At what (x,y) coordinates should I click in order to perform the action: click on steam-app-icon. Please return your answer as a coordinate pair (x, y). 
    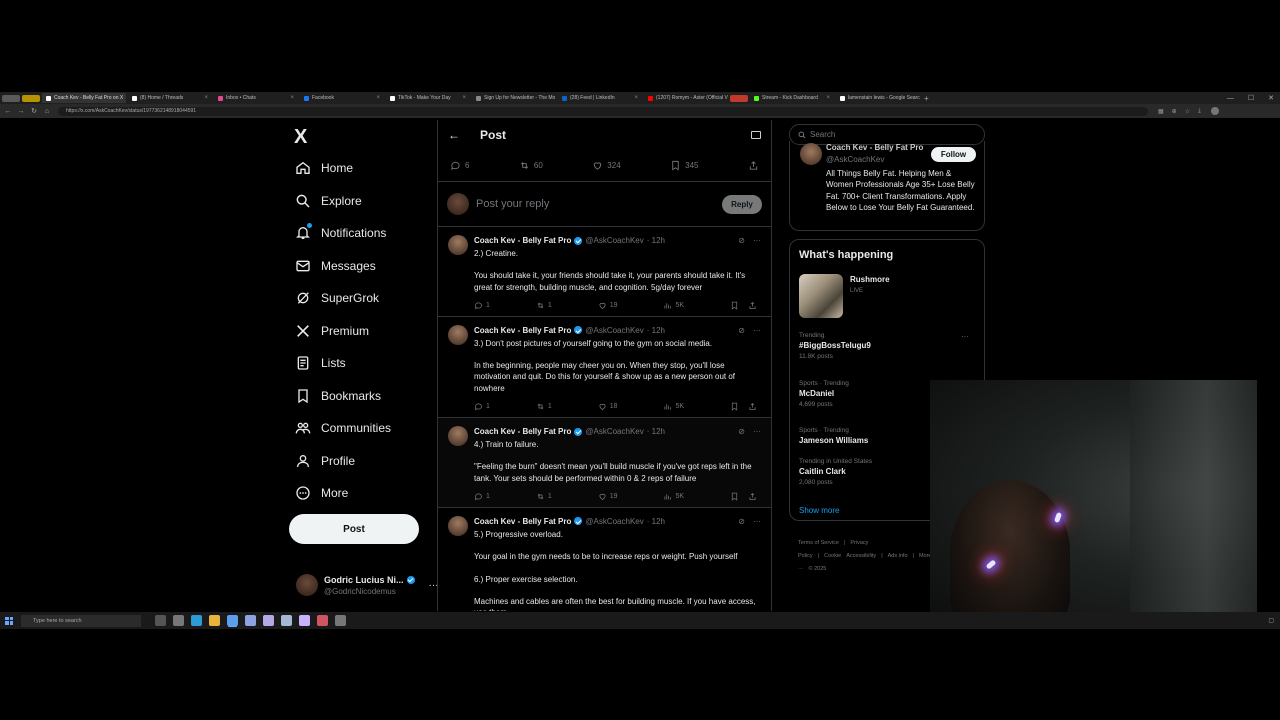
    Looking at the image, I should click on (286, 620).